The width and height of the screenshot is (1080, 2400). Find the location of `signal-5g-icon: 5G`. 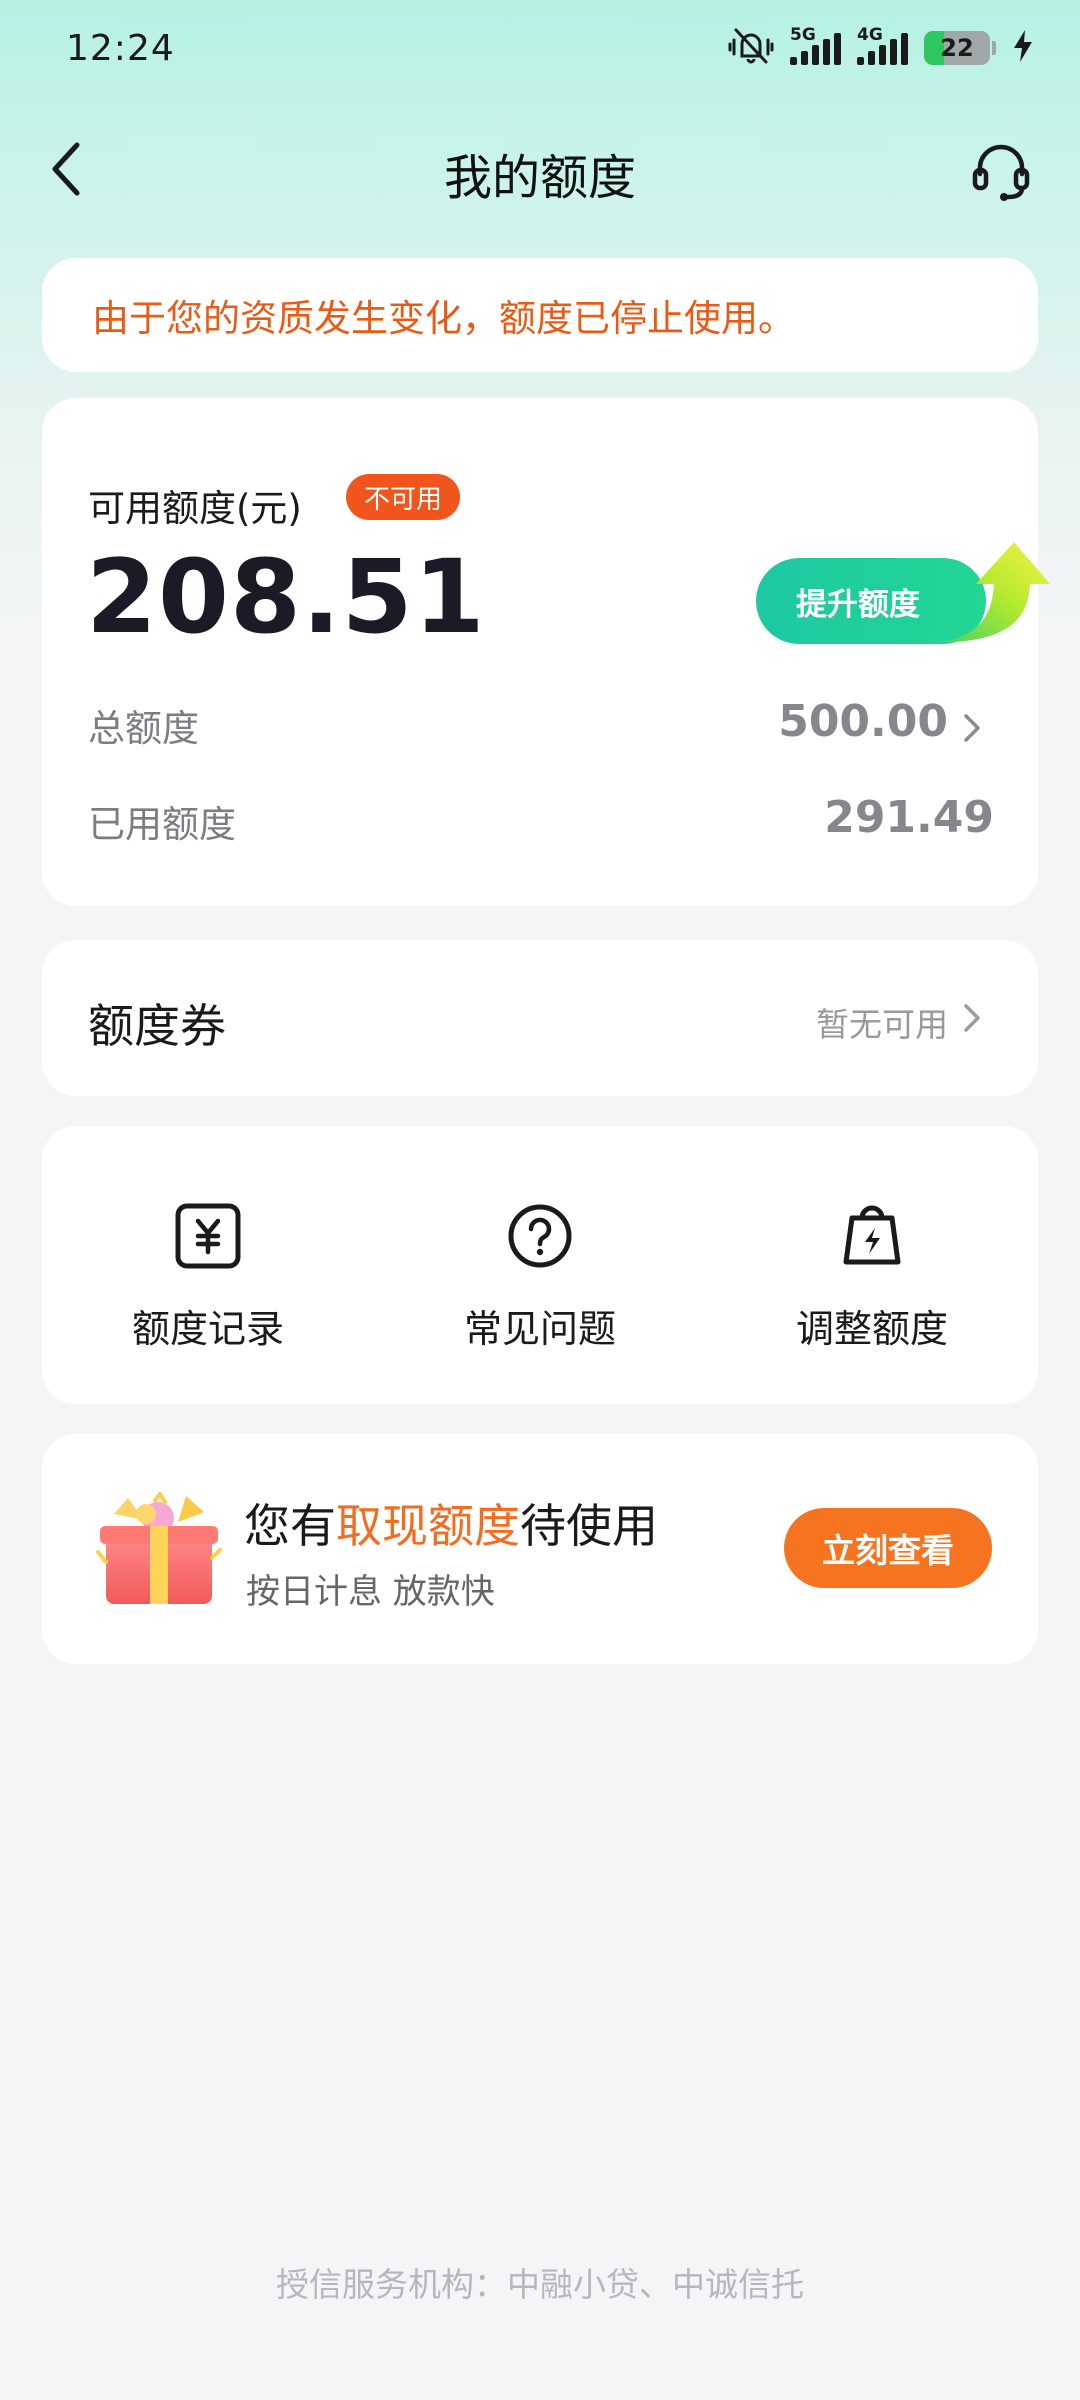

signal-5g-icon: 5G is located at coordinates (815, 45).